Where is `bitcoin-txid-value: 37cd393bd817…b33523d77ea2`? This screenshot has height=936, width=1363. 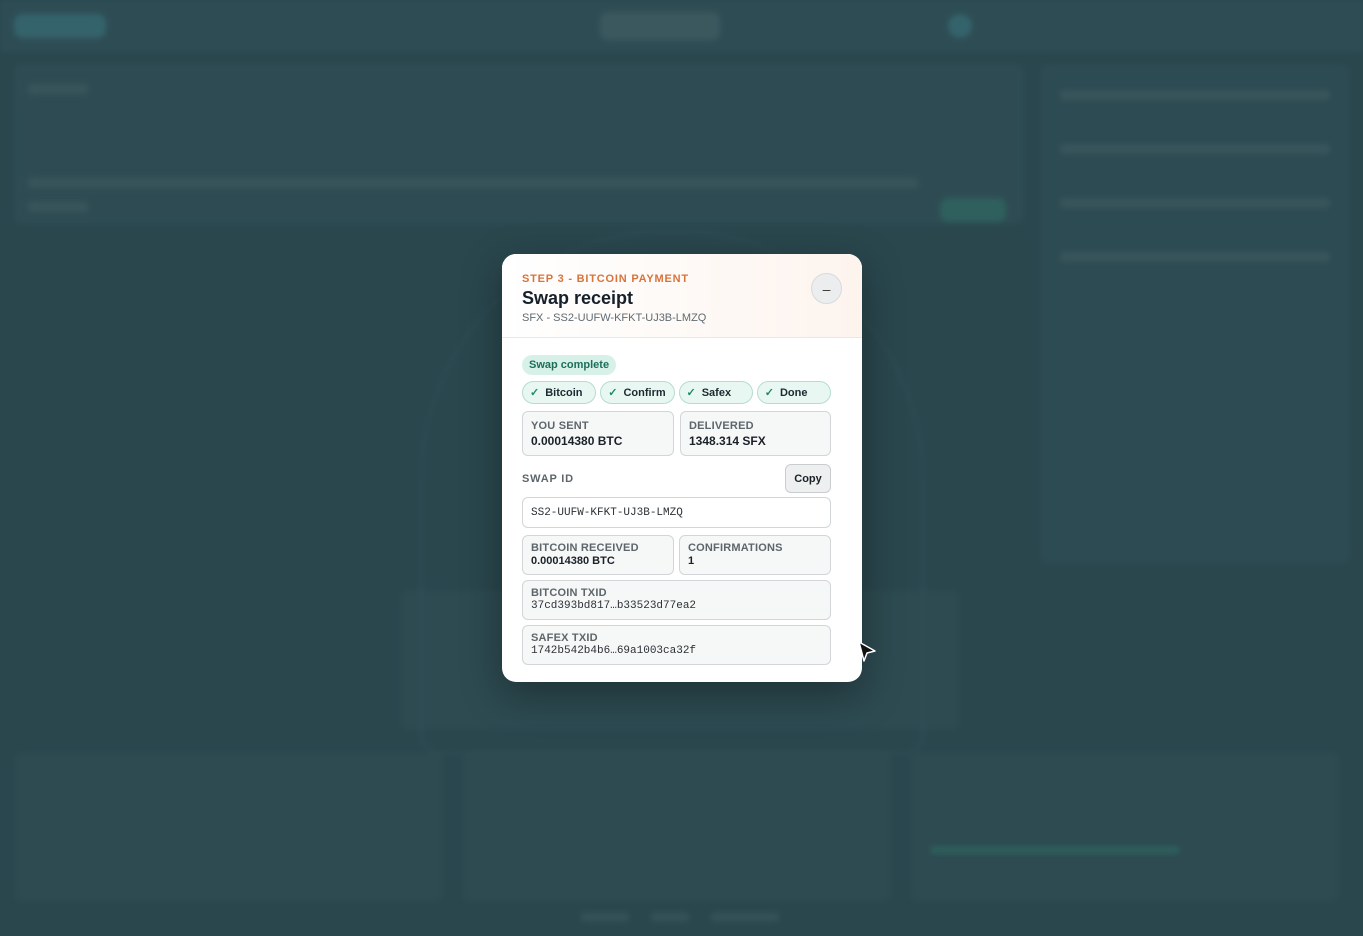 bitcoin-txid-value: 37cd393bd817…b33523d77ea2 is located at coordinates (676, 606).